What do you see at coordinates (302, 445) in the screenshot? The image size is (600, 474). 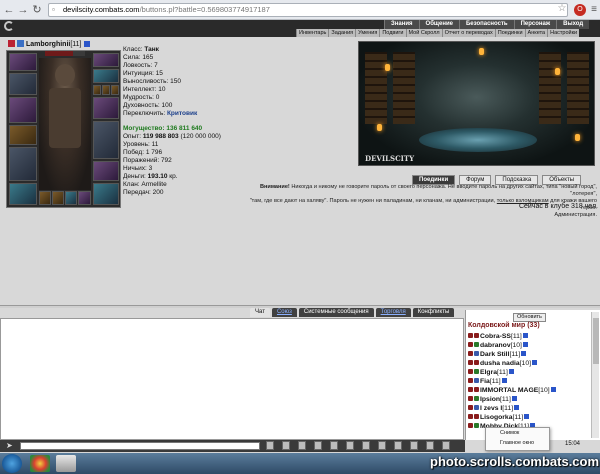 I see `filter-icon` at bounding box center [302, 445].